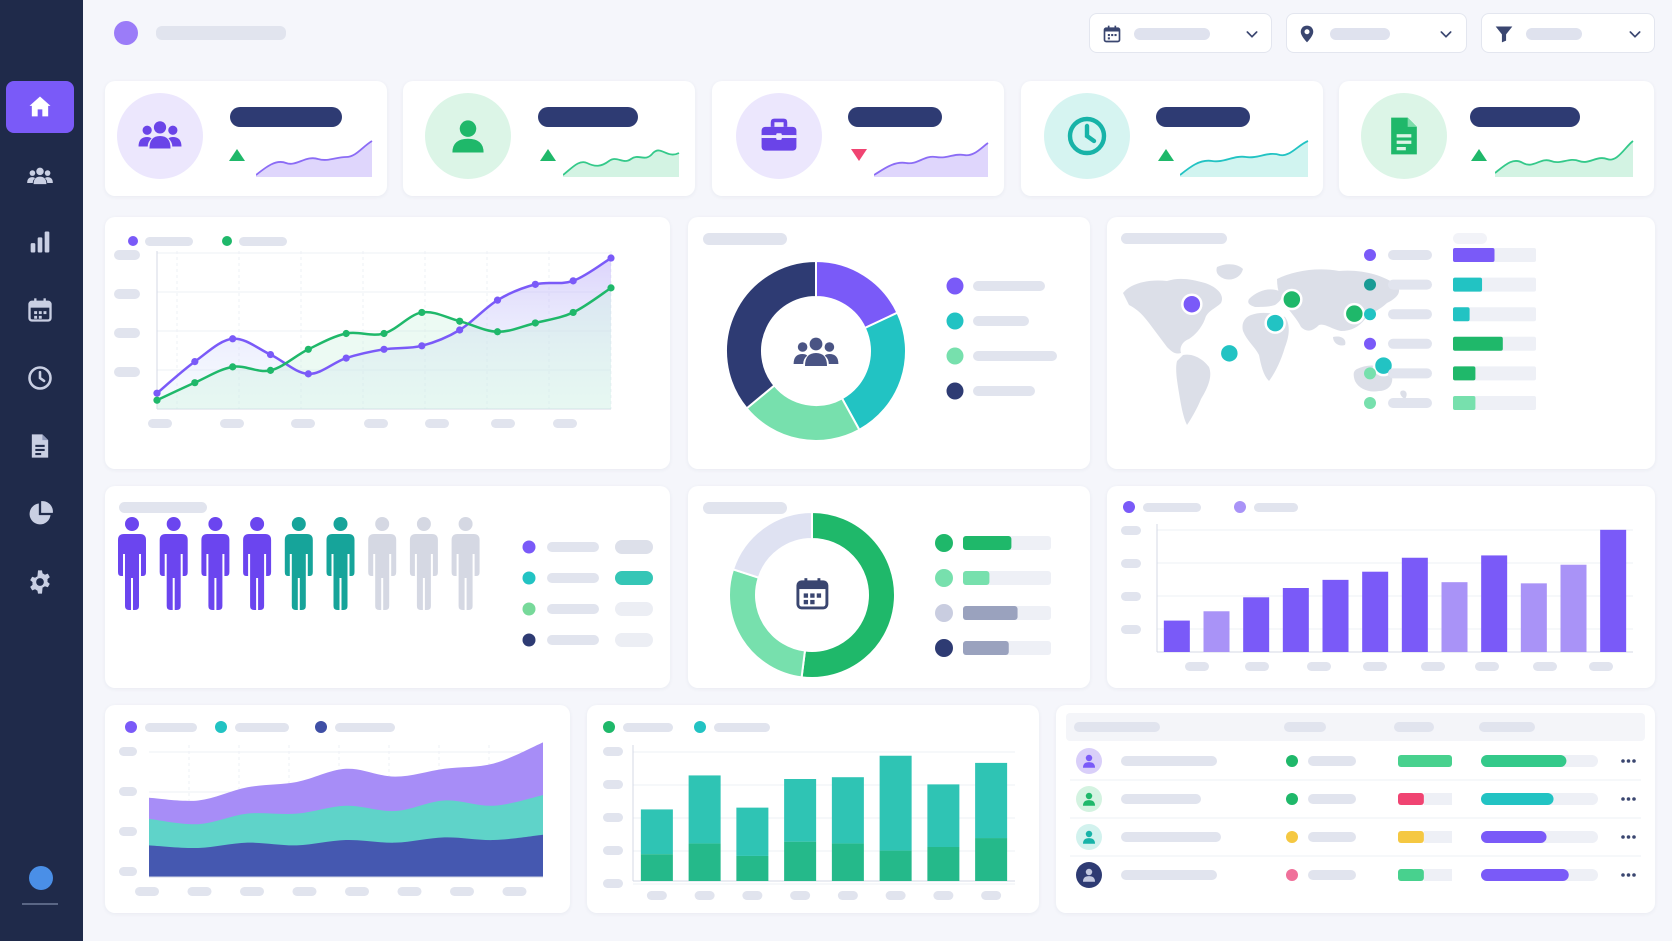  What do you see at coordinates (634, 547) in the screenshot?
I see `legend-value` at bounding box center [634, 547].